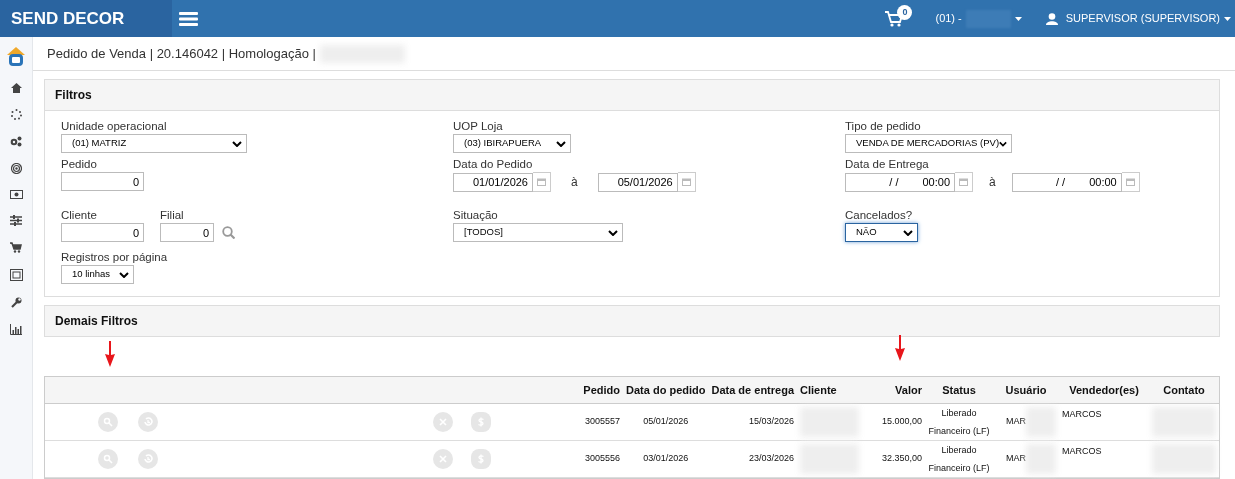 The image size is (1235, 479). What do you see at coordinates (16, 302) in the screenshot?
I see `wrench-icon` at bounding box center [16, 302].